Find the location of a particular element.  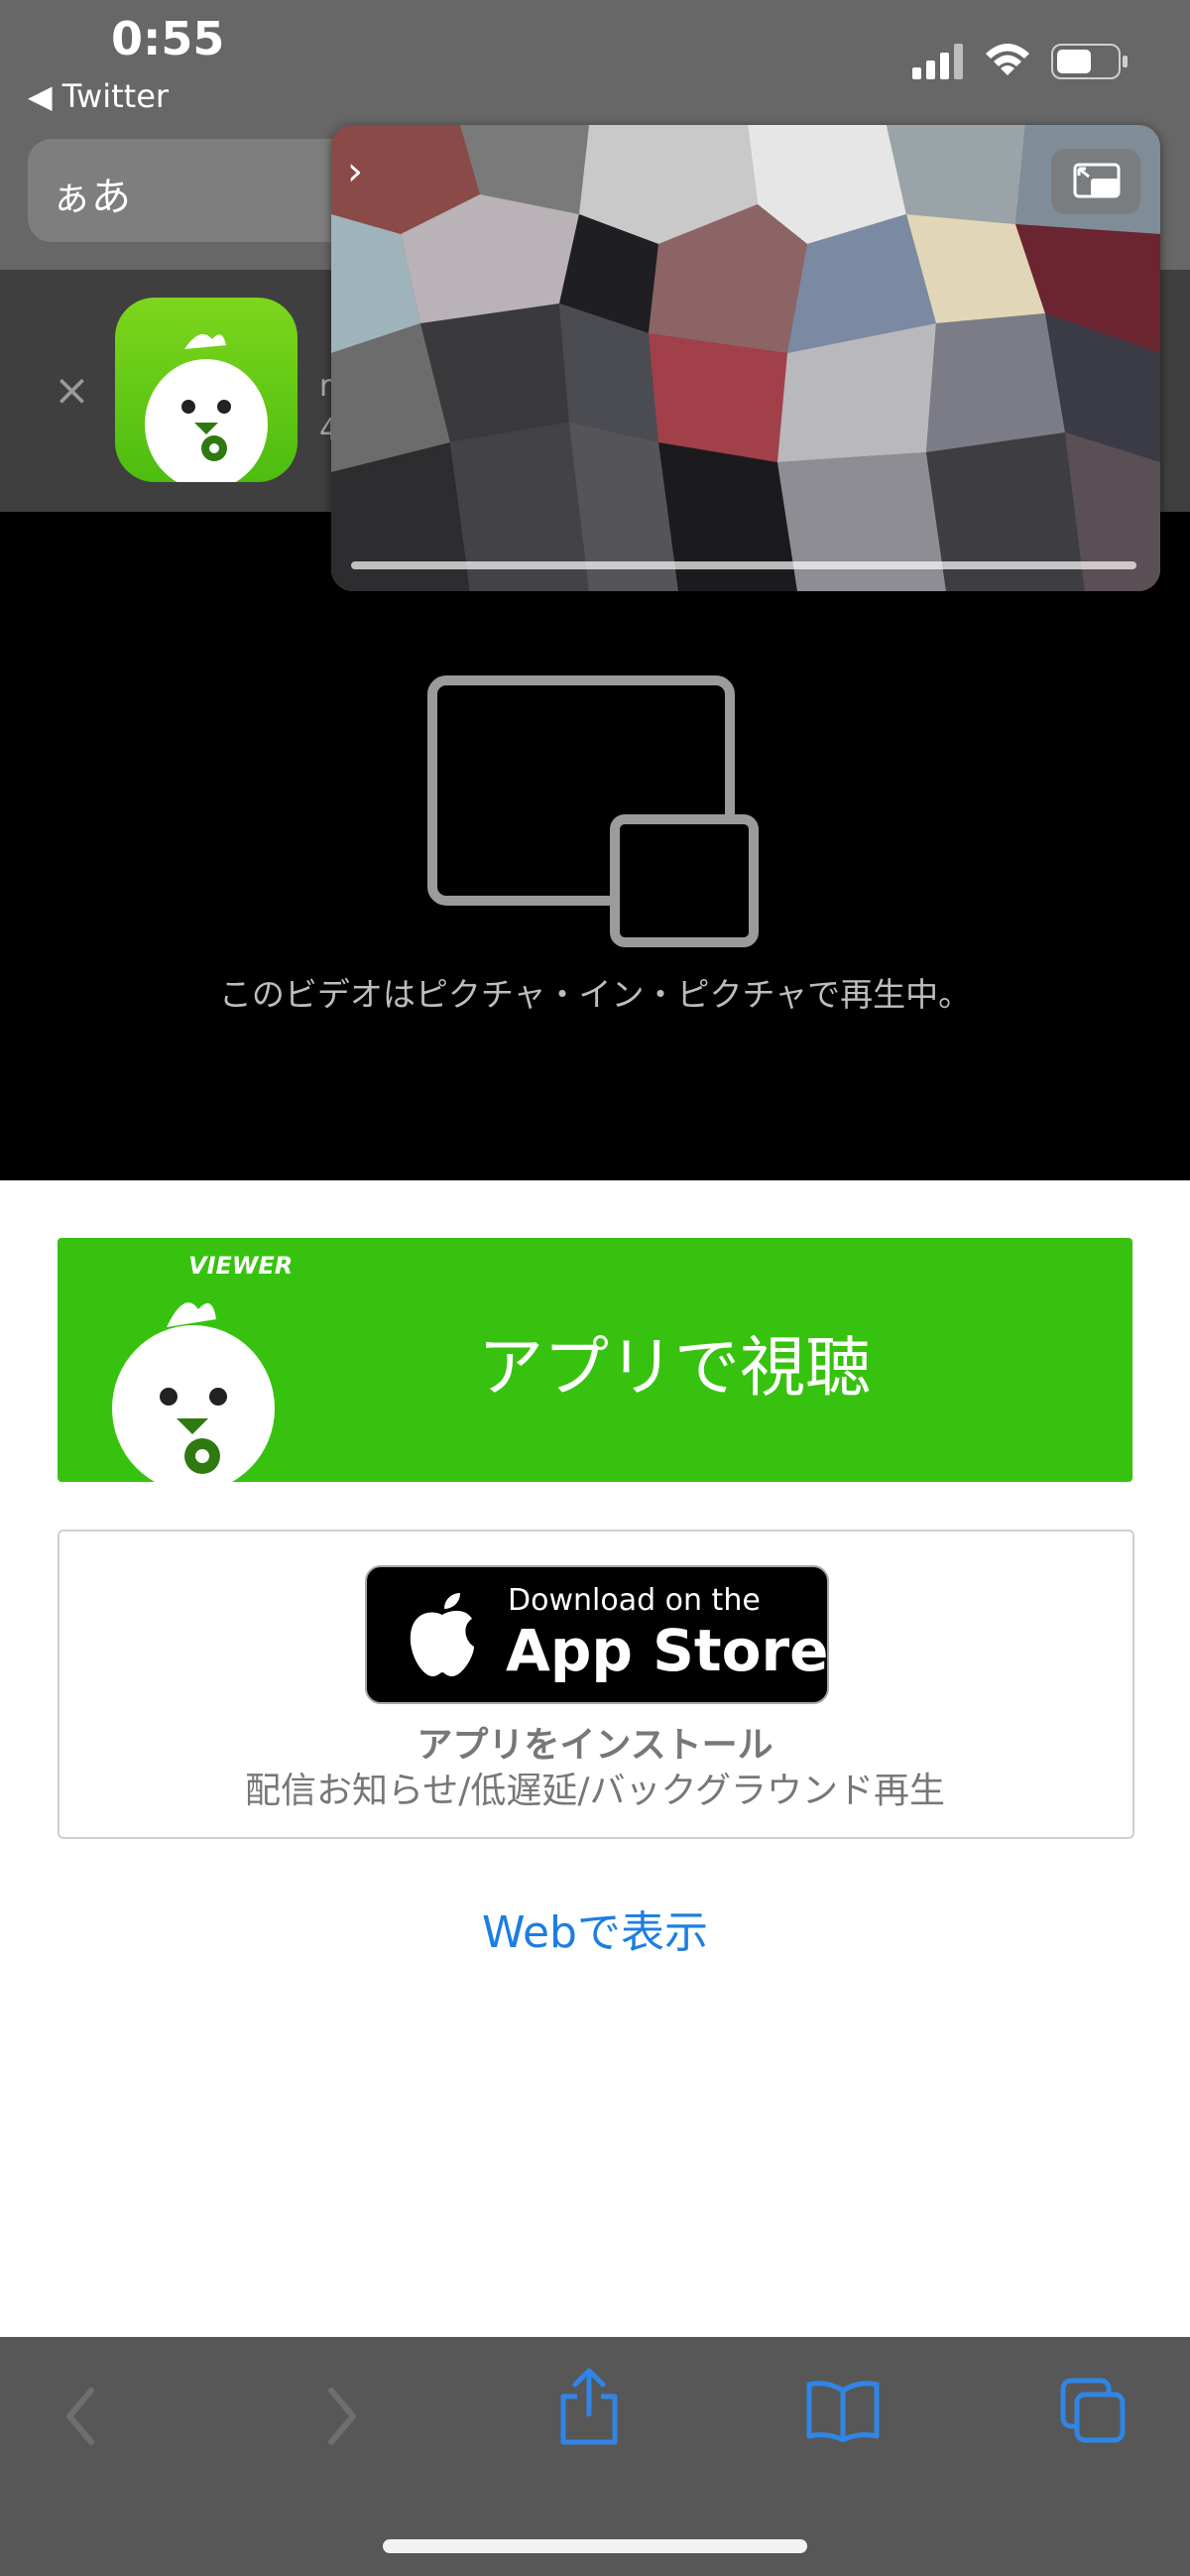

battery-icon is located at coordinates (1089, 61).